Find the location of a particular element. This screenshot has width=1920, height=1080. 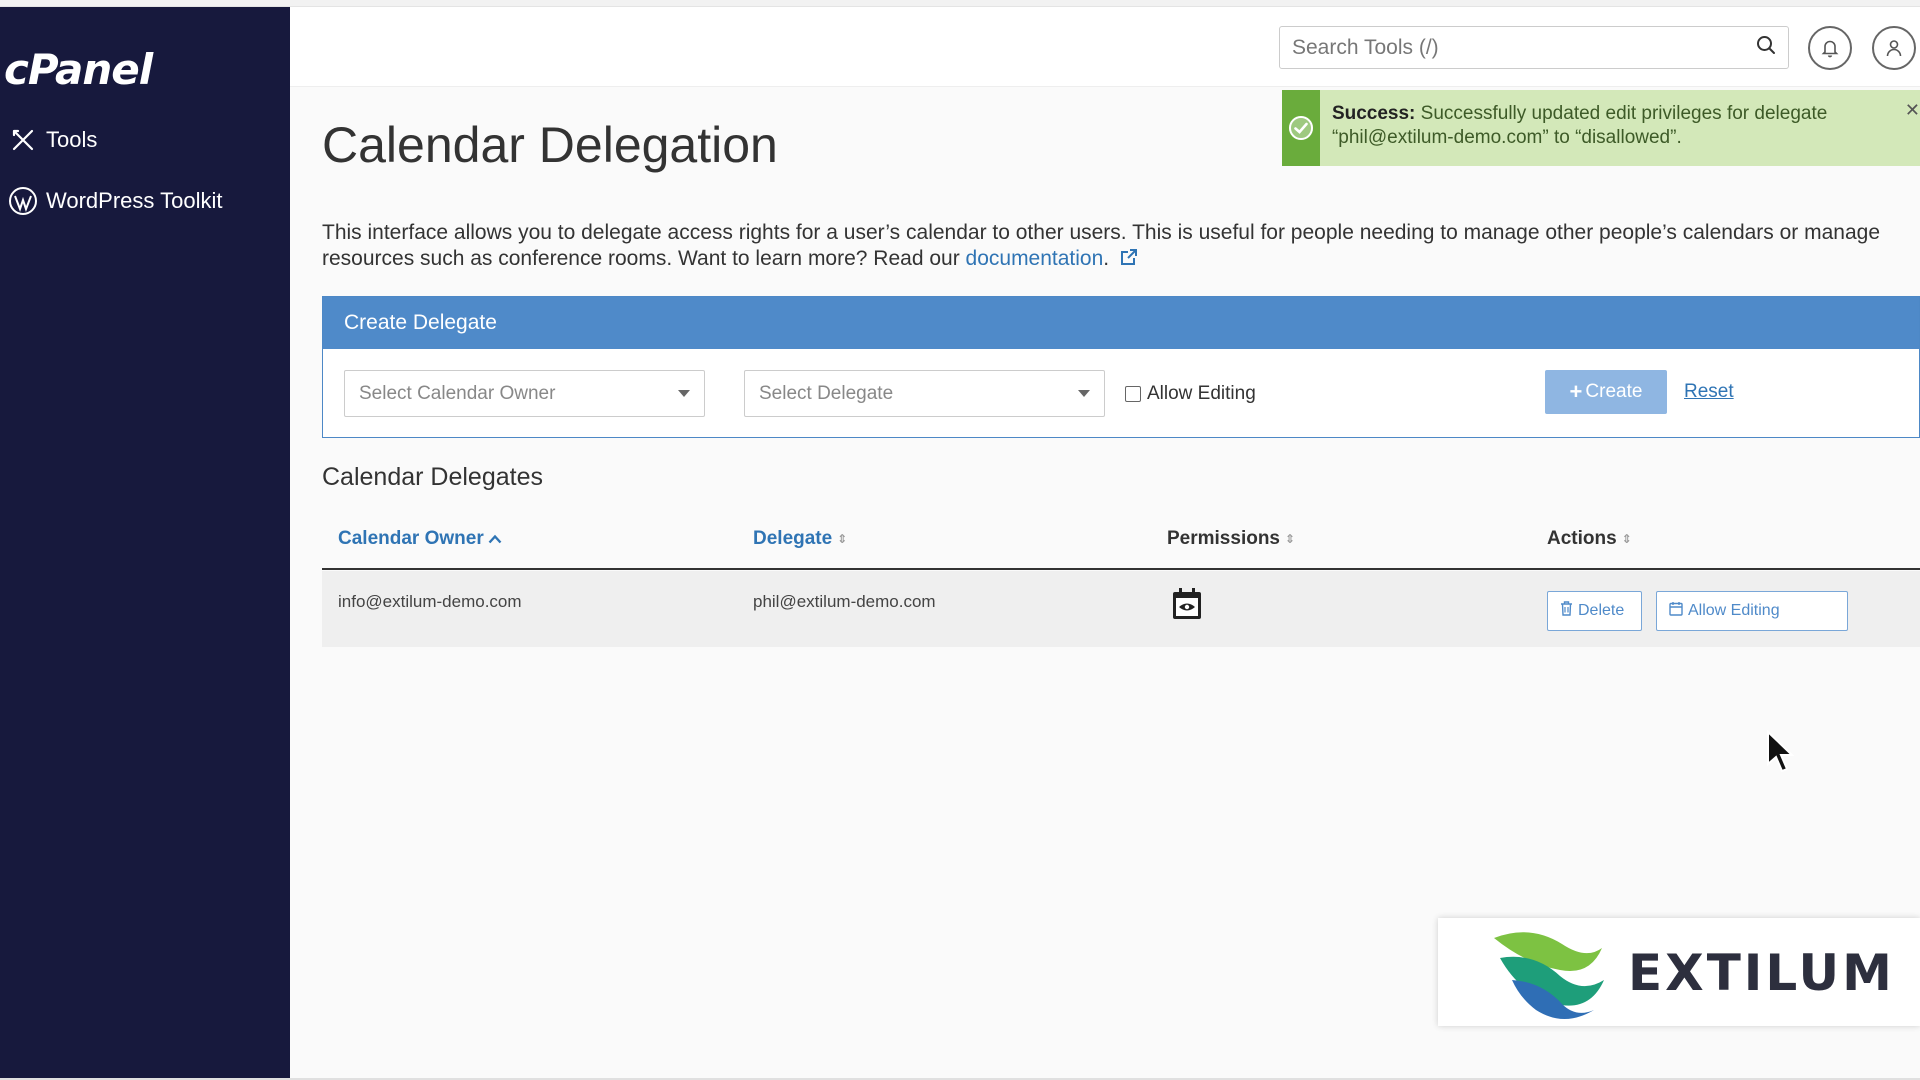

description-end: . is located at coordinates (1106, 258).